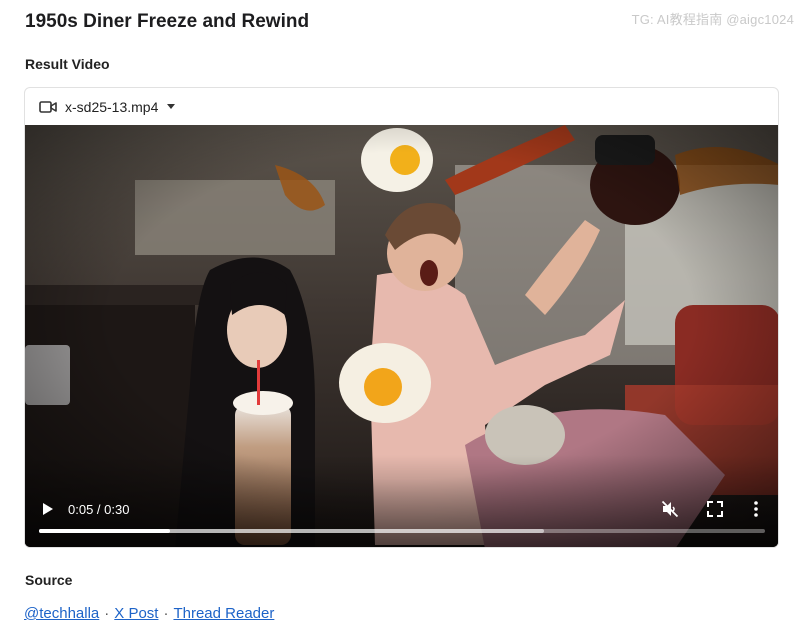  What do you see at coordinates (715, 509) in the screenshot?
I see `fullscreen-icon` at bounding box center [715, 509].